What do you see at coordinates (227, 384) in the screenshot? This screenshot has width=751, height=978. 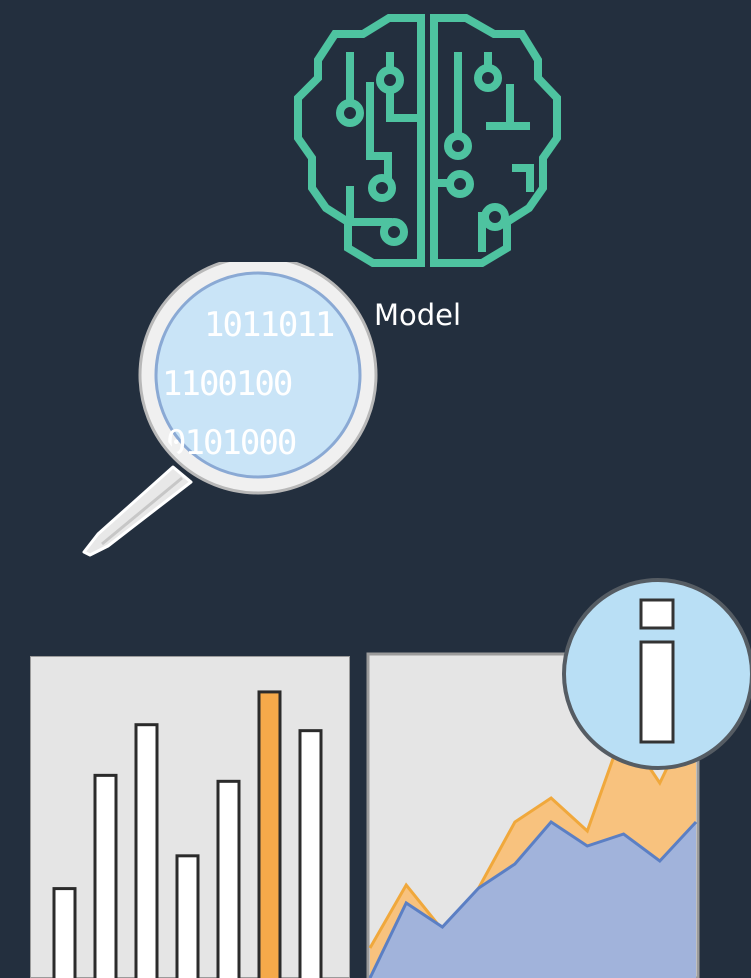 I see `binary-row: 1100100` at bounding box center [227, 384].